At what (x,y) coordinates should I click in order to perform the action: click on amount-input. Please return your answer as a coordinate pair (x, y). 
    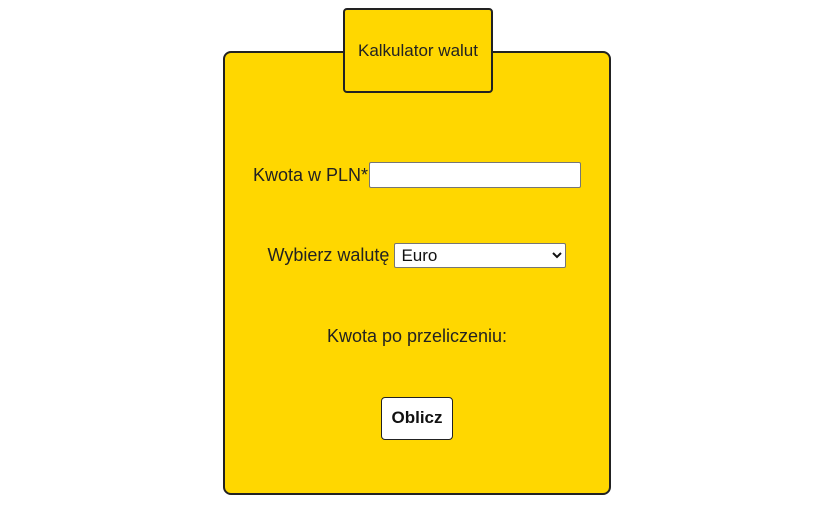
    Looking at the image, I should click on (475, 175).